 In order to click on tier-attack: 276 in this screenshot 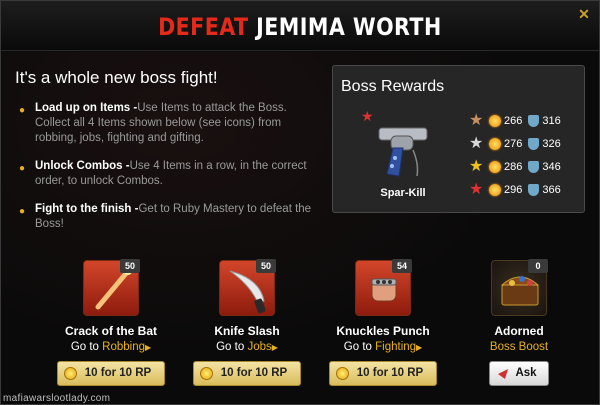, I will do `click(513, 143)`.